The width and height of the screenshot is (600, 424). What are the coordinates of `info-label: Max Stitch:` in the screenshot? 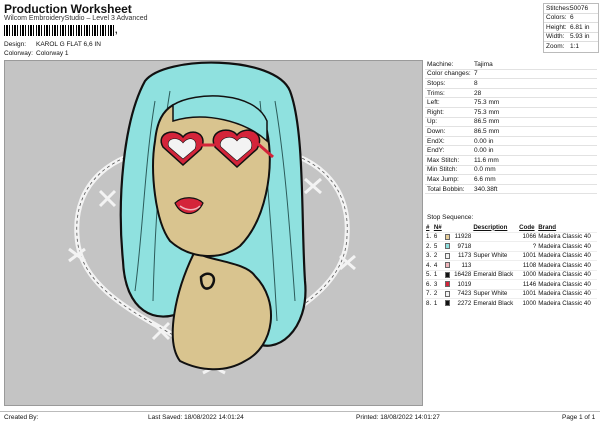 It's located at (443, 160).